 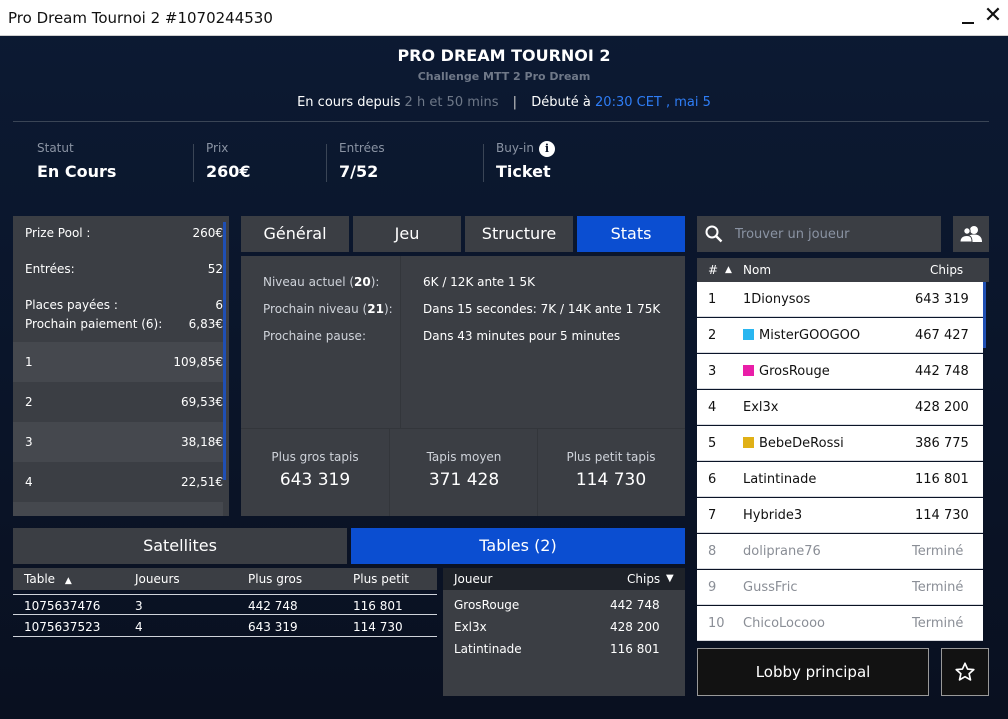 What do you see at coordinates (942, 443) in the screenshot?
I see `player-chips: 386 775` at bounding box center [942, 443].